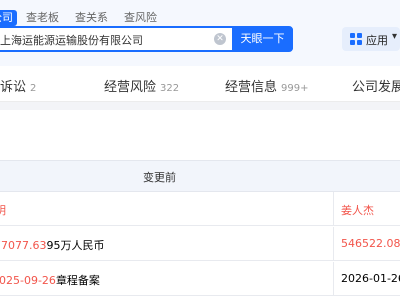 This screenshot has width=400, height=300. I want to click on tab-boss: 查老板, so click(42, 18).